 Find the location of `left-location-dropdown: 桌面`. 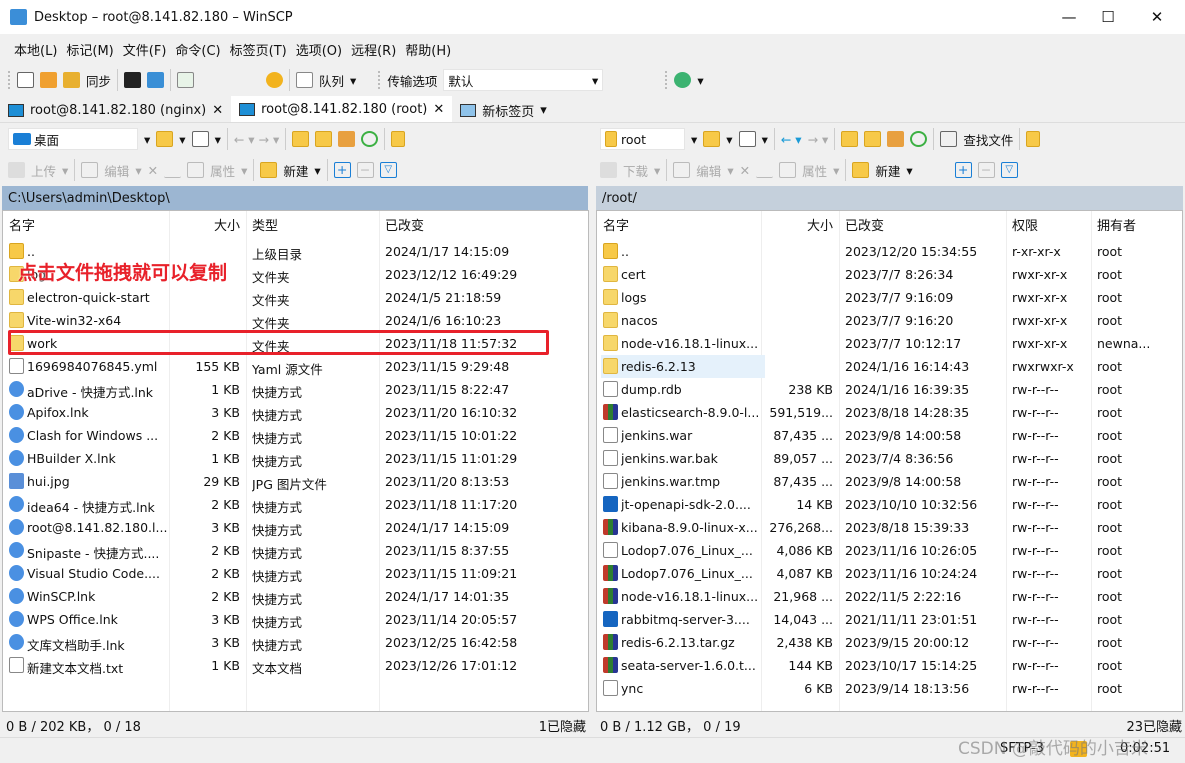

left-location-dropdown: 桌面 is located at coordinates (73, 139).